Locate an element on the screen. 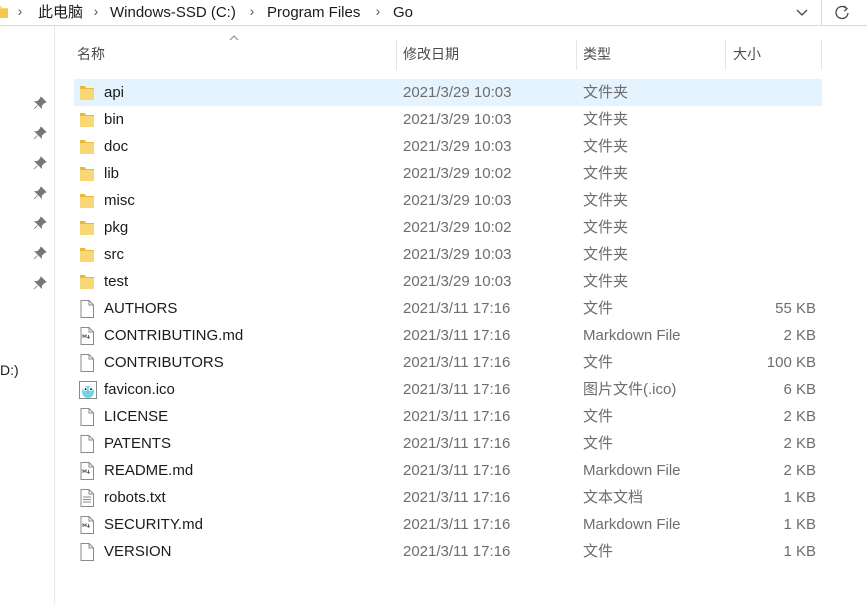  file-name: CONTRIBUTORS is located at coordinates (164, 362).